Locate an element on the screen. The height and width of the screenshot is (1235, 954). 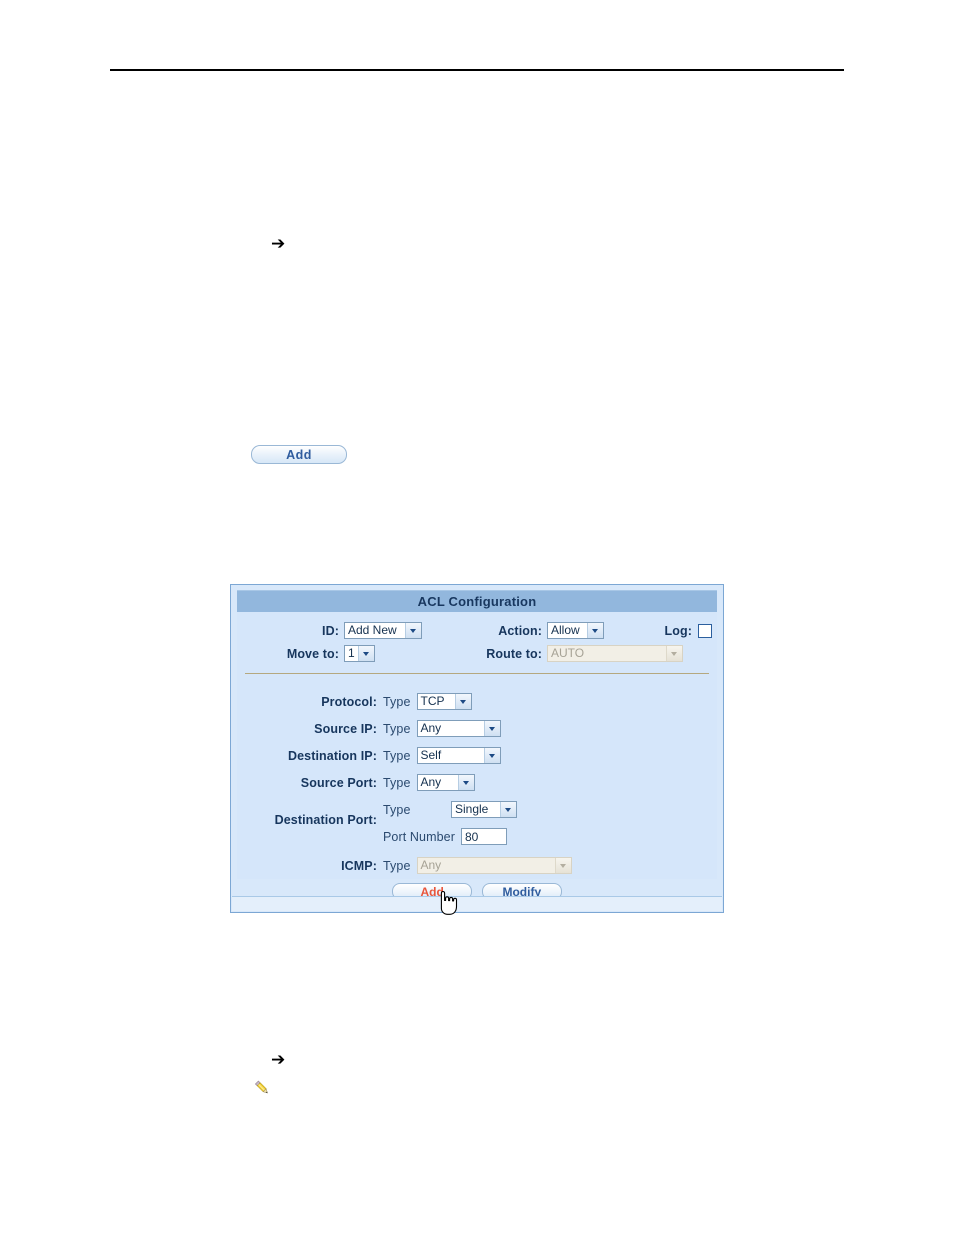
id-select-value: Add New is located at coordinates (372, 630).